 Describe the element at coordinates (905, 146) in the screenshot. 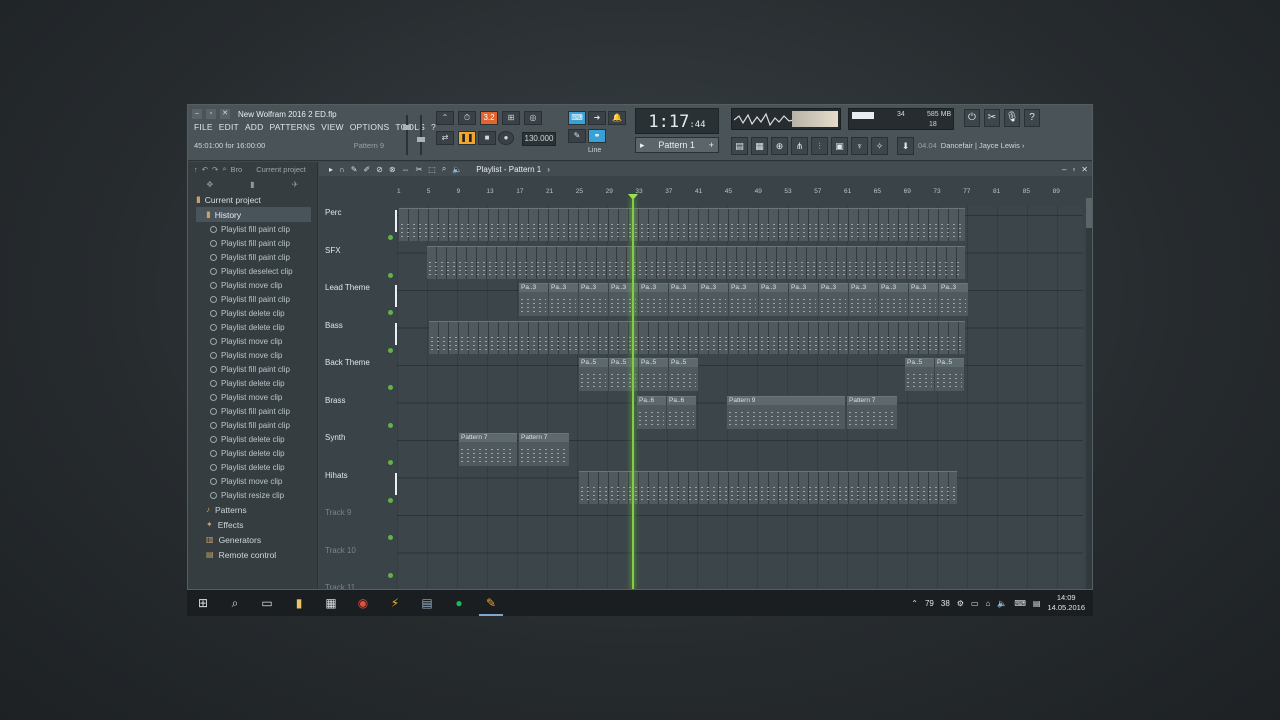

I see `download-icon: ⬇` at that location.